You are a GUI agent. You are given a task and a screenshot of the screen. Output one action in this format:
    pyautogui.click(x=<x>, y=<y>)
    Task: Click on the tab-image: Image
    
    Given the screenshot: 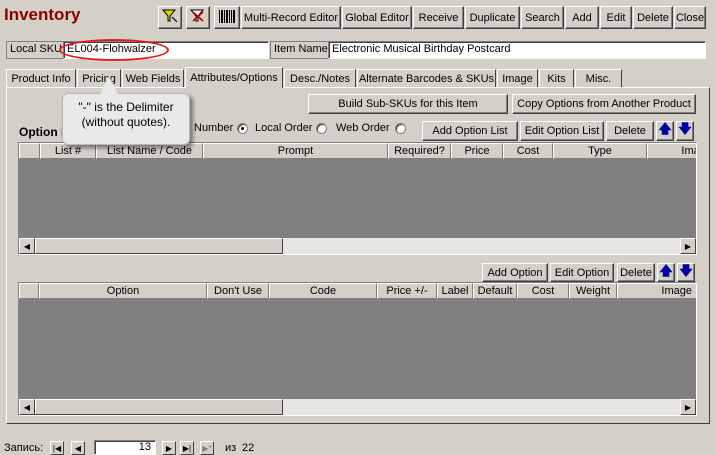 What is the action you would take?
    pyautogui.click(x=517, y=78)
    